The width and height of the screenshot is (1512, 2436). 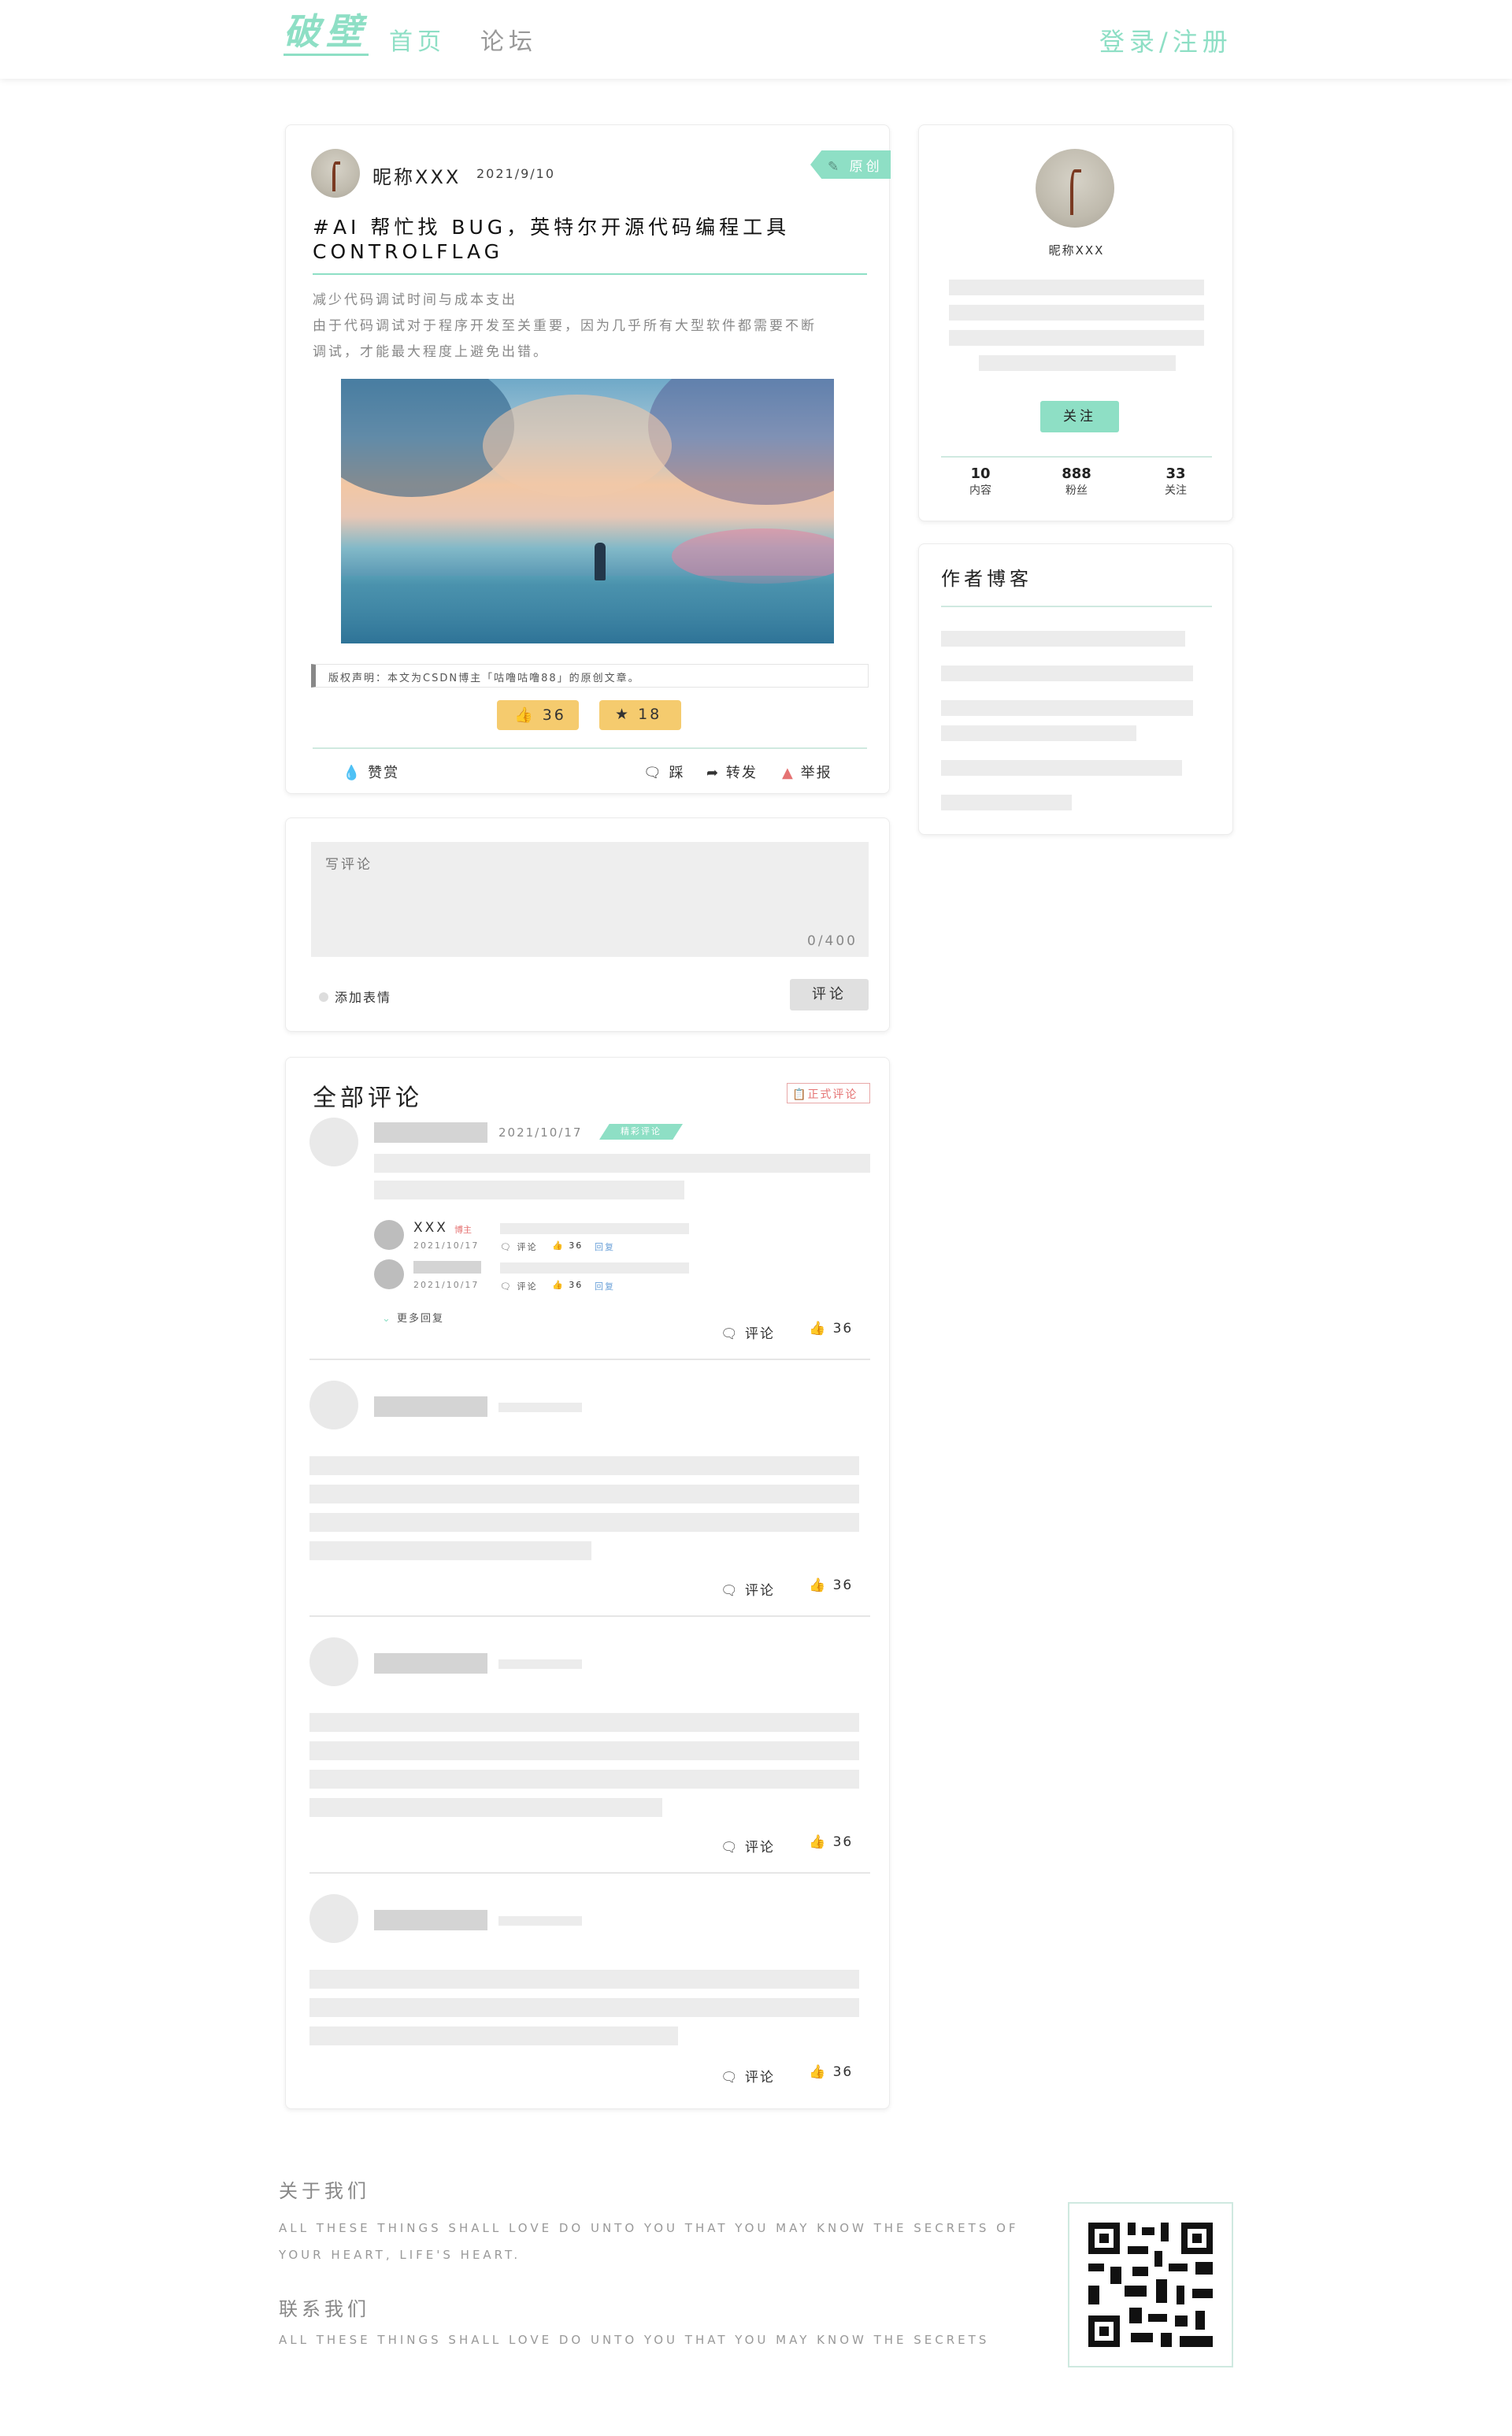 I want to click on comment-textarea: 写评论 0/400, so click(x=590, y=899).